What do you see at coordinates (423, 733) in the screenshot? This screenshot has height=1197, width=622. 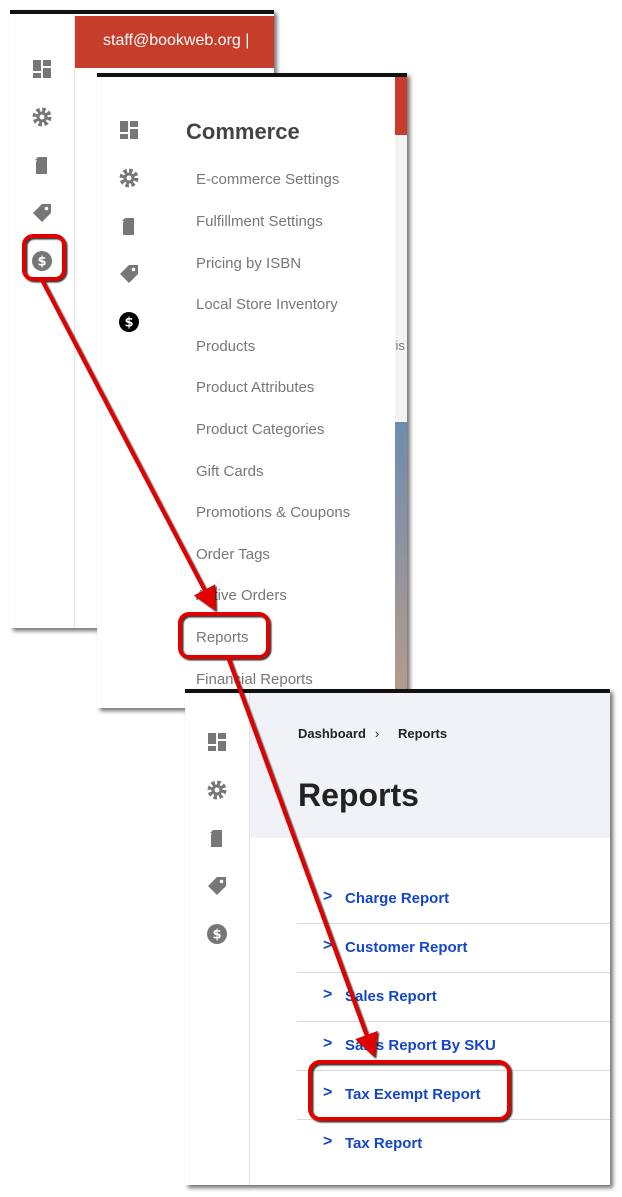 I see `breadcrumb-reports: Reports` at bounding box center [423, 733].